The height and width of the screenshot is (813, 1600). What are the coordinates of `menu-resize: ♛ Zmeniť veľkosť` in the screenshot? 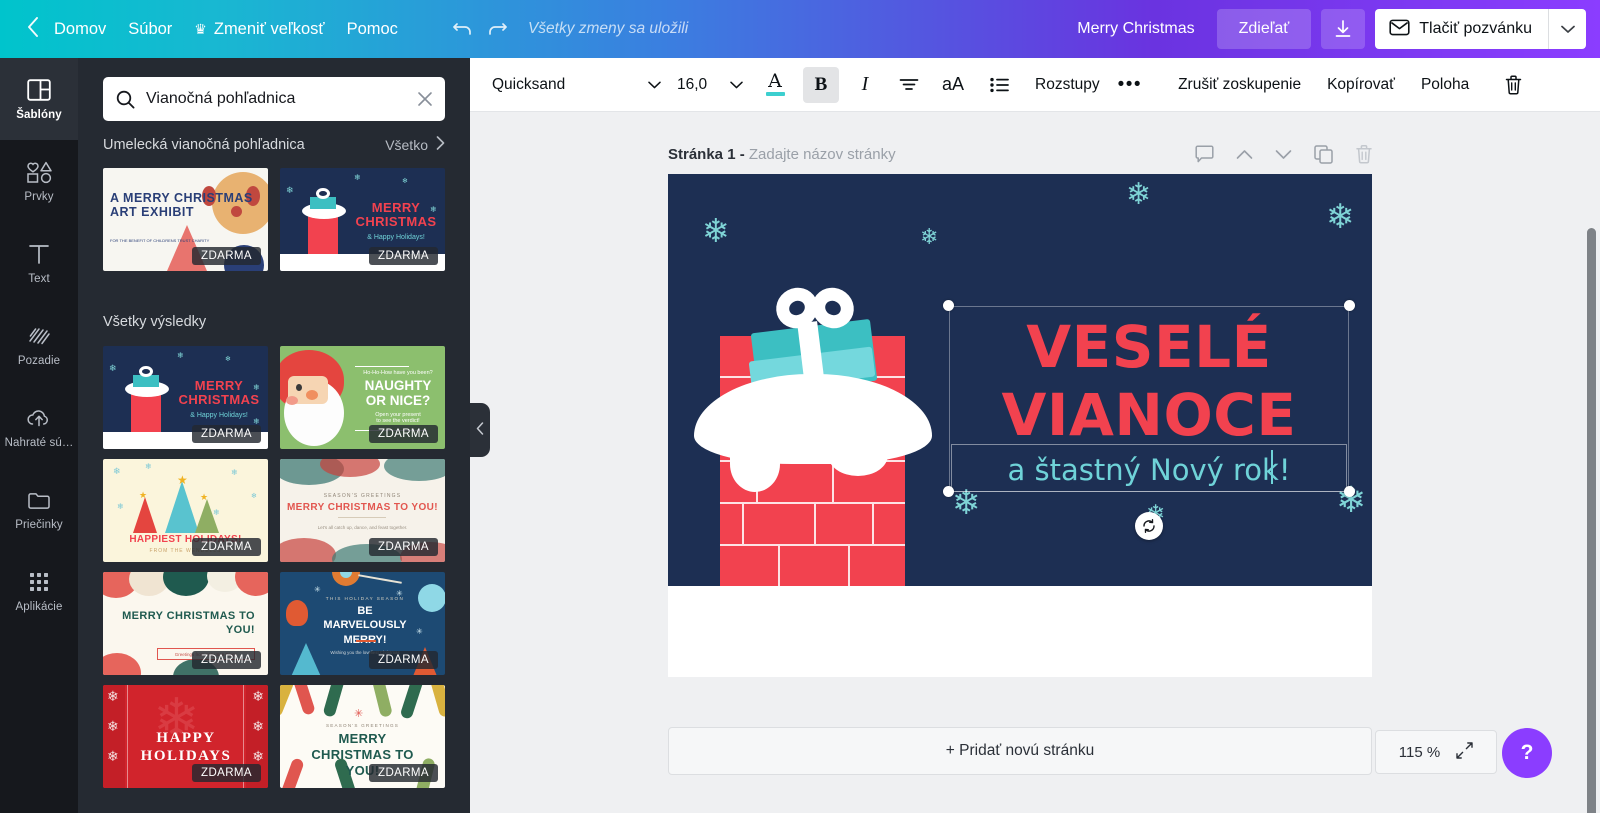 It's located at (259, 29).